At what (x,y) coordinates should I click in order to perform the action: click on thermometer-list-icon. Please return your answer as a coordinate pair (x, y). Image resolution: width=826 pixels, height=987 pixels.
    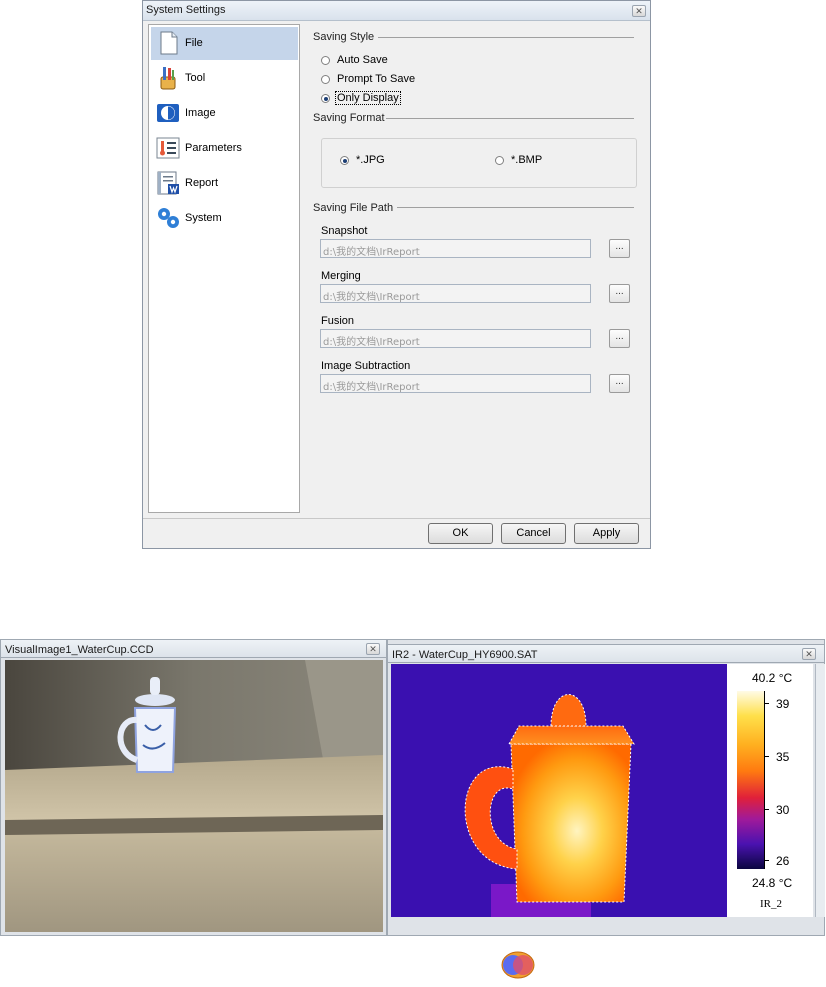
    Looking at the image, I should click on (168, 148).